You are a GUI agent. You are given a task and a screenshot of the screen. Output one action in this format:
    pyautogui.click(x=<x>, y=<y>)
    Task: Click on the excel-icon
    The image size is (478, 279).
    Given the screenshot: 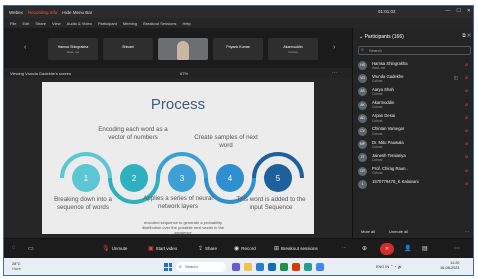 What is the action you would take?
    pyautogui.click(x=284, y=267)
    